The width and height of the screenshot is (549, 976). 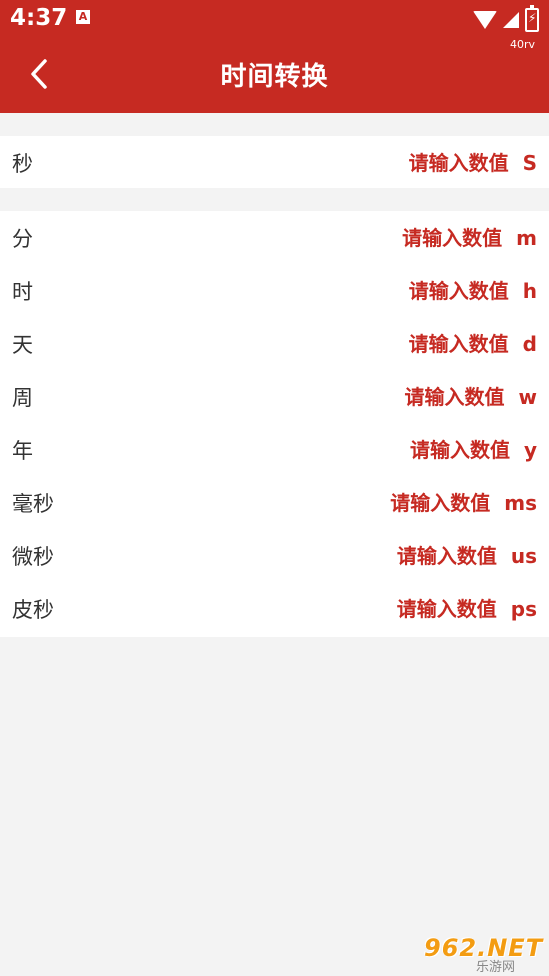 I want to click on unit-row-microseconds: 微秒 us, so click(x=274, y=555).